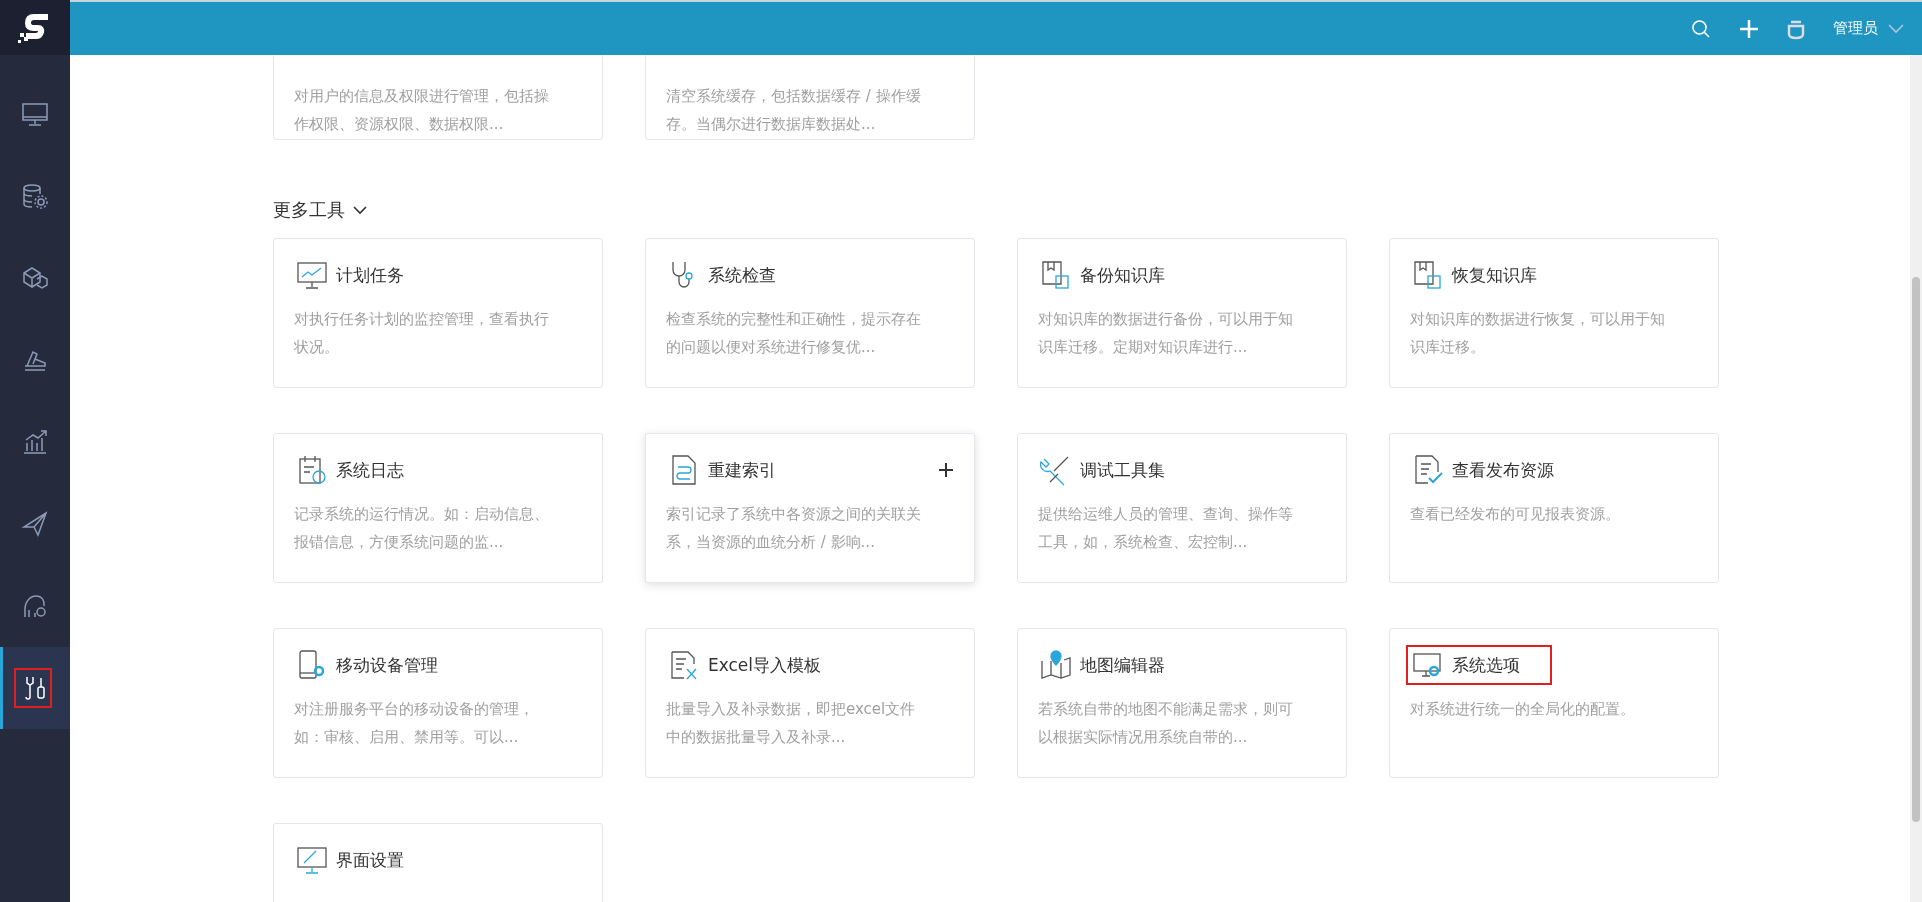  I want to click on card-title: 恢复知识库, so click(1494, 275).